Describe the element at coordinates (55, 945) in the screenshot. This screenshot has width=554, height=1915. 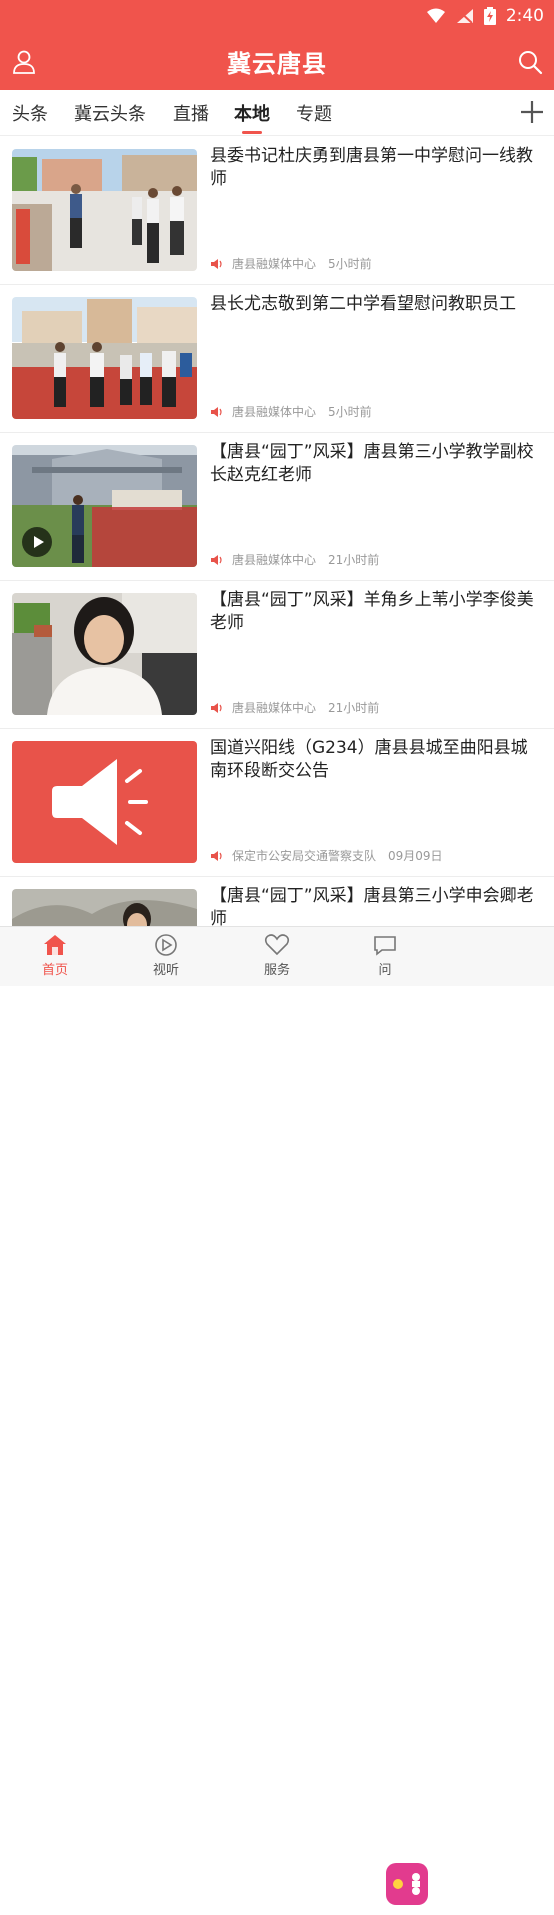
I see `home-icon` at that location.